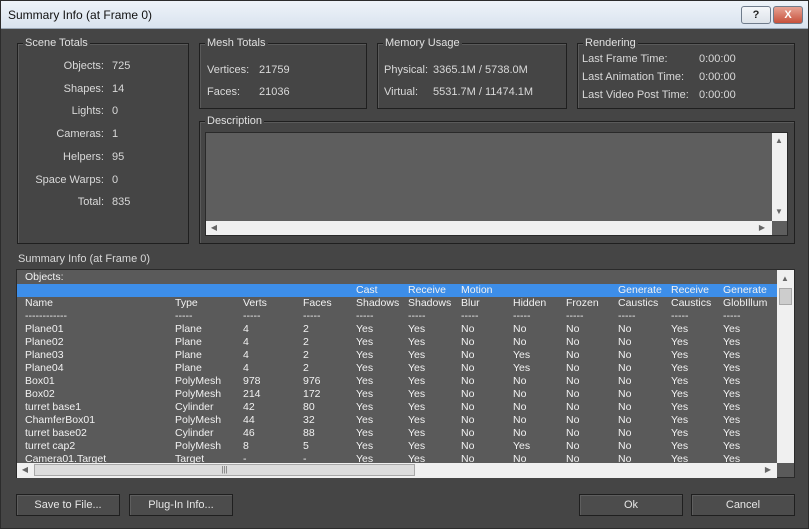 This screenshot has width=809, height=529. I want to click on scene-totals-group: Scene Totals, so click(103, 140).